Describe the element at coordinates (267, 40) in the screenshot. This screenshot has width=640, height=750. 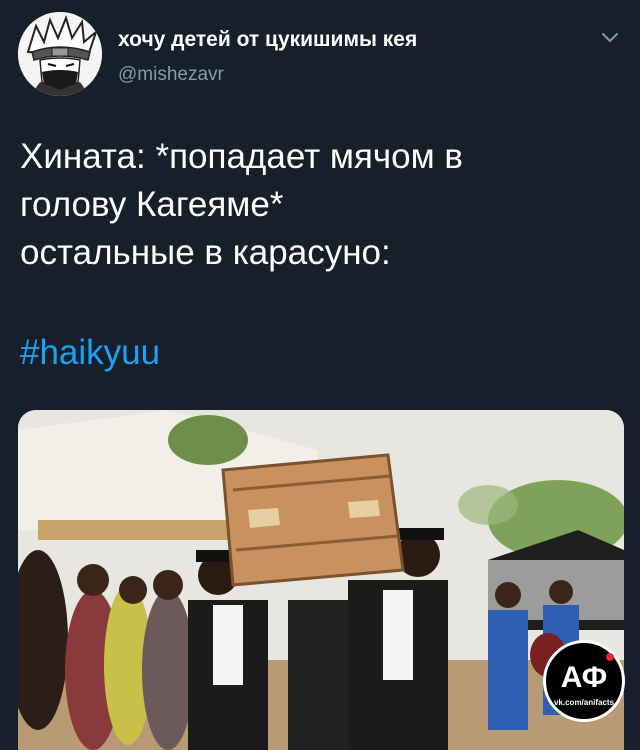
I see `display-name: хочу детей от цукишимы кея` at that location.